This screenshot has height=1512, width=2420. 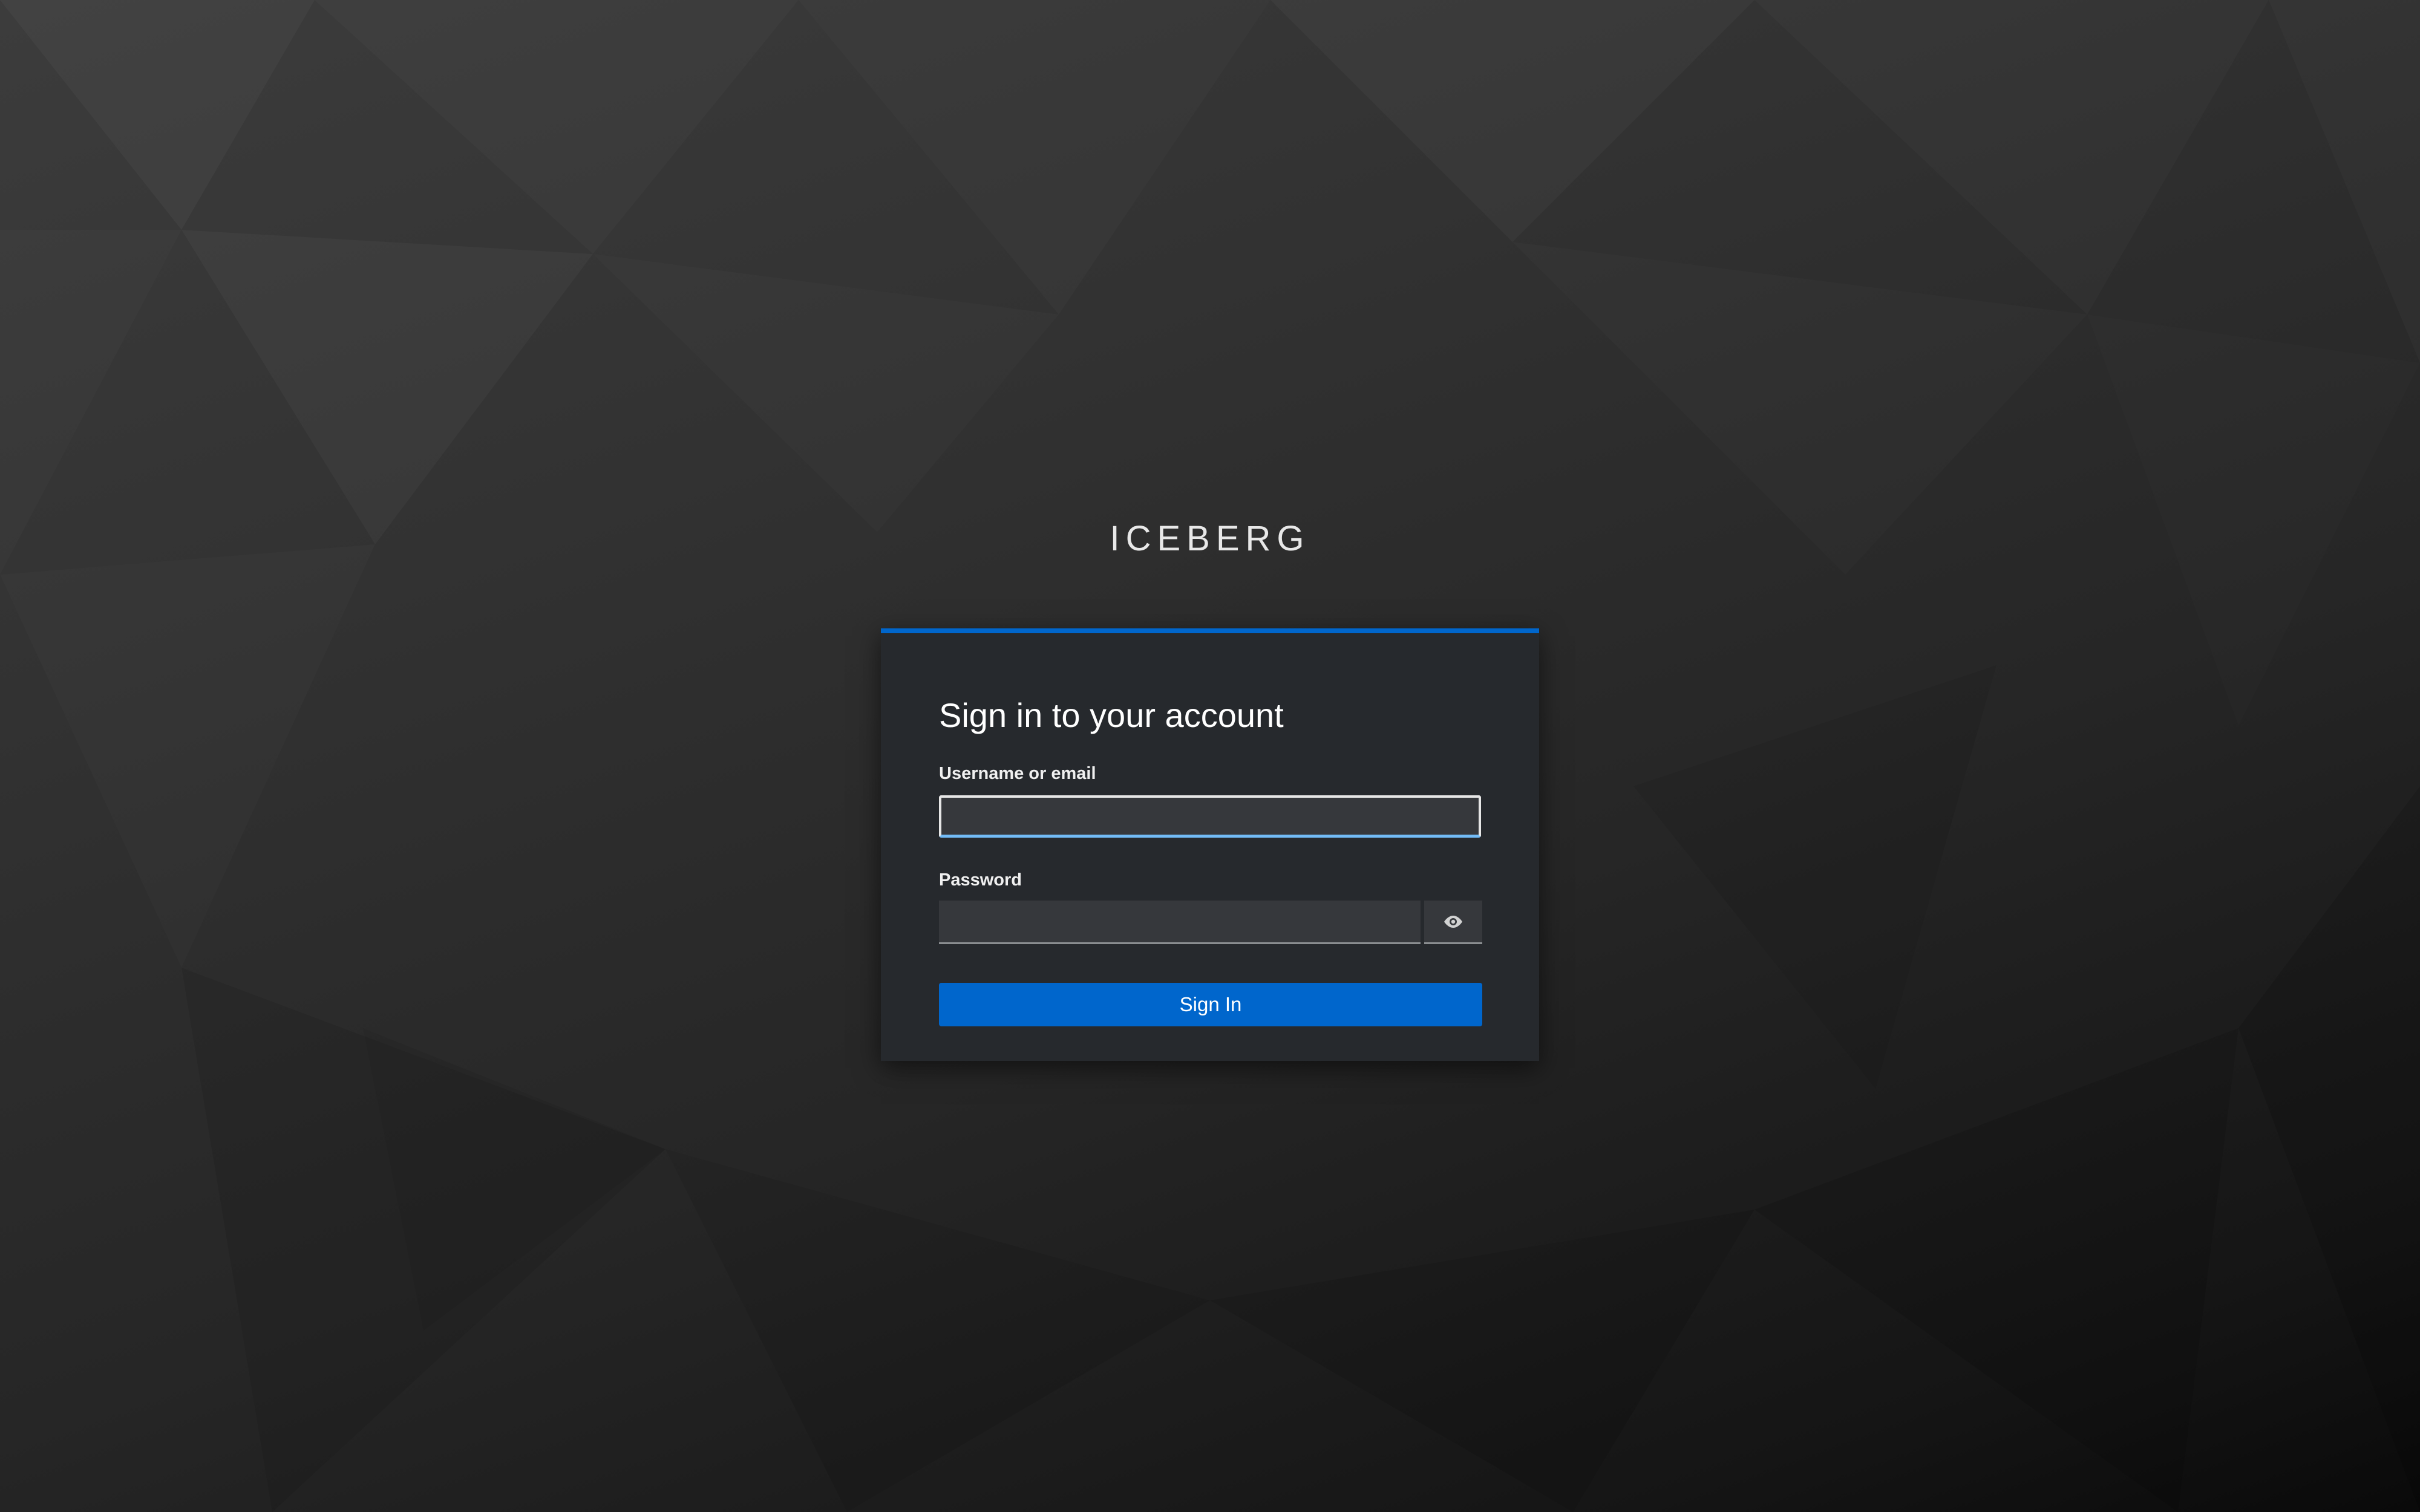 What do you see at coordinates (1180, 922) in the screenshot?
I see `password-input` at bounding box center [1180, 922].